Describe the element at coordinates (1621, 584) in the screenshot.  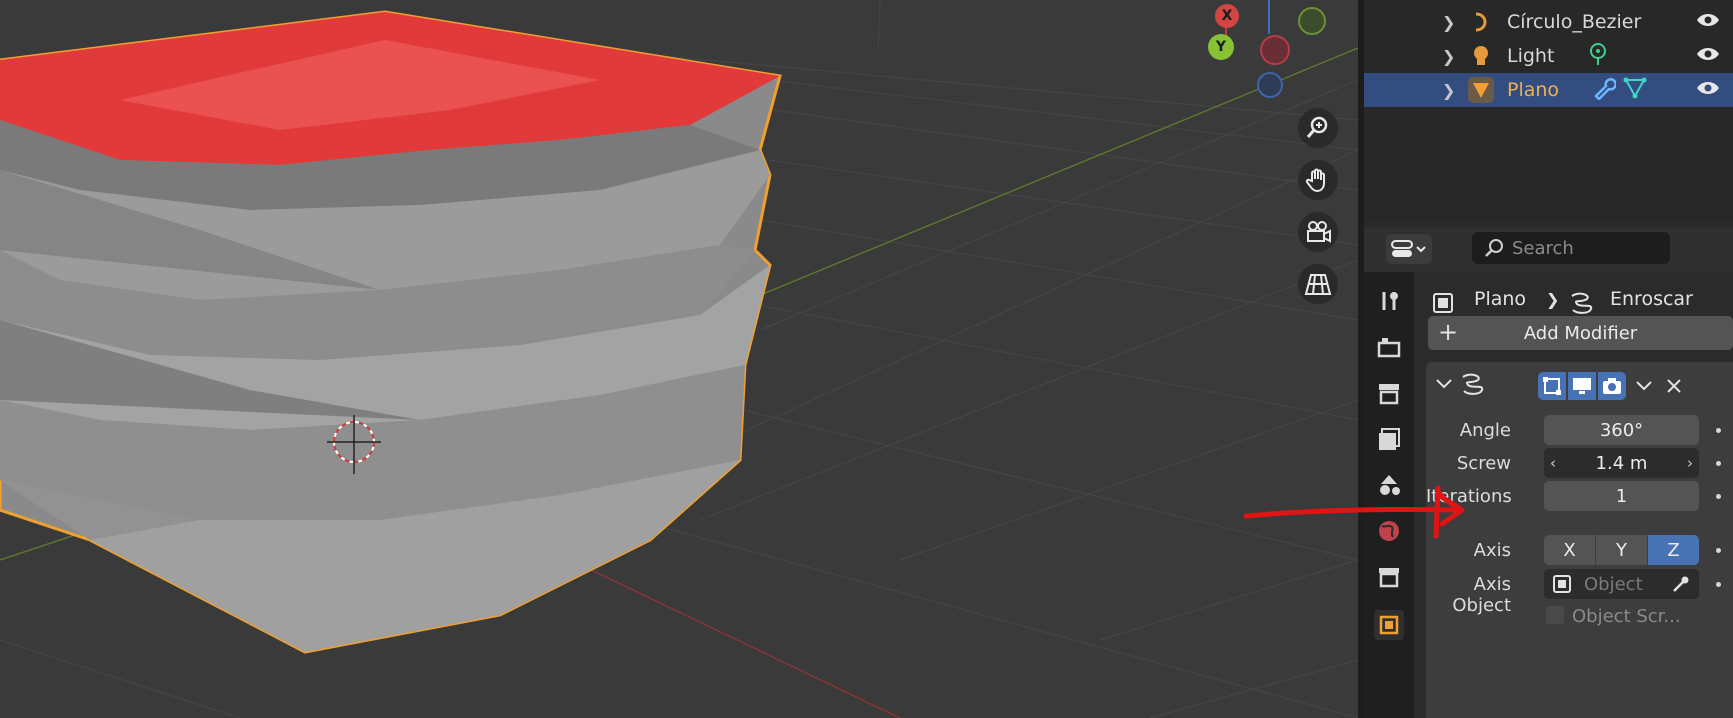
I see `axis-object-field: Object` at that location.